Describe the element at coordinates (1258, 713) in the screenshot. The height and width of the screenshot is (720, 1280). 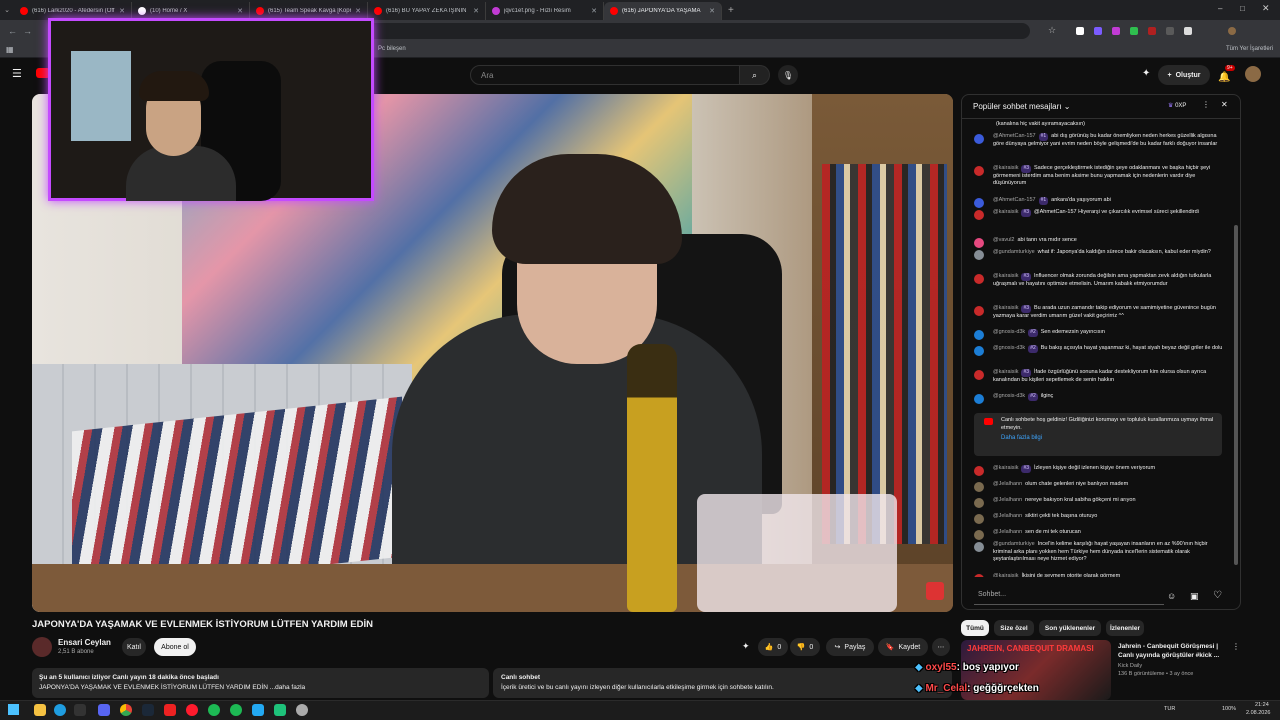
I see `clock-date: 2.08.2026` at that location.